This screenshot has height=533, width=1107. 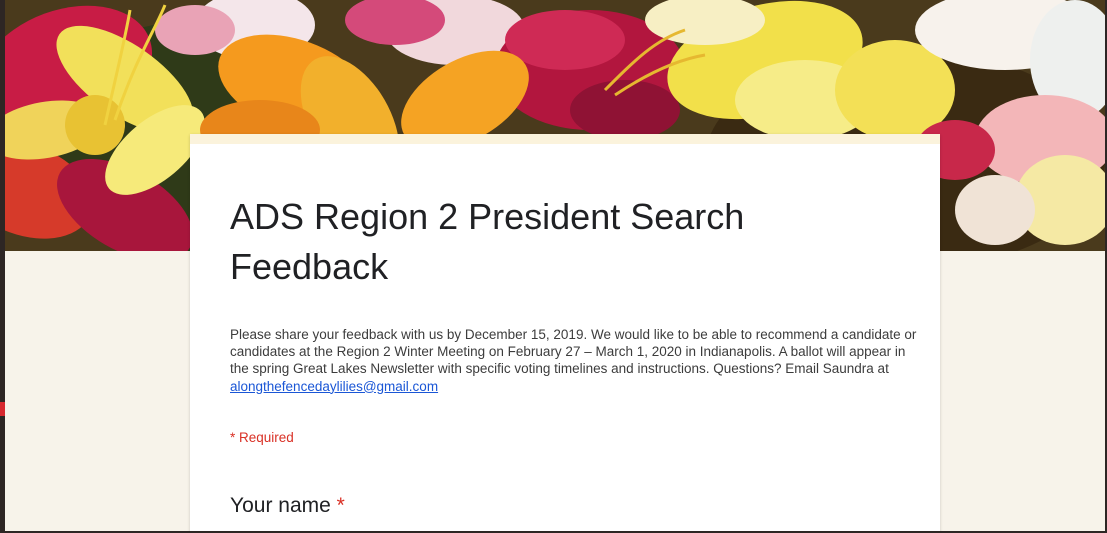 I want to click on question-label: Your name, so click(x=280, y=505).